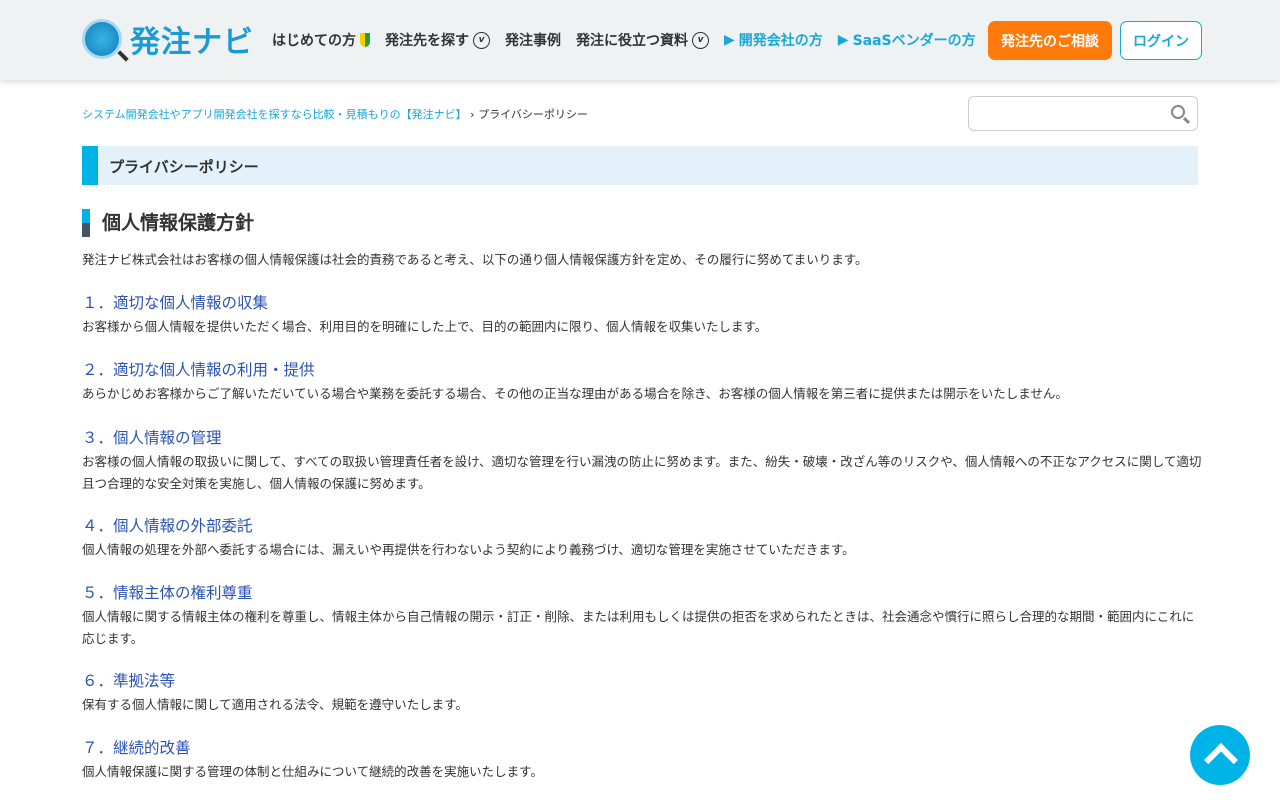  I want to click on section-title: ３．個人情報の管理, so click(152, 438).